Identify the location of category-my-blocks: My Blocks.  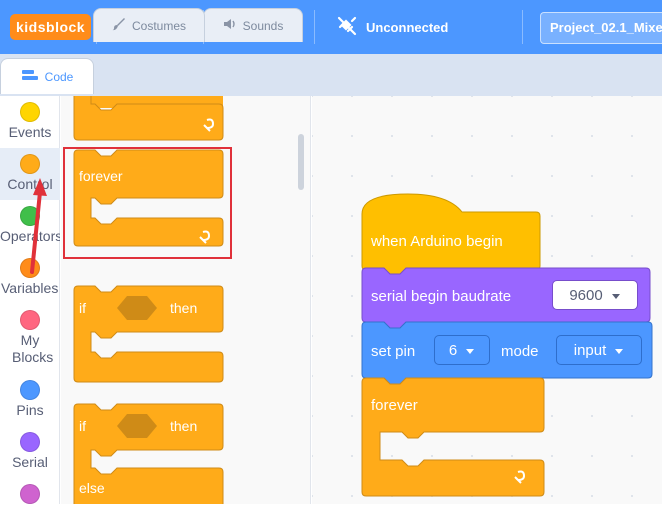
(30, 340).